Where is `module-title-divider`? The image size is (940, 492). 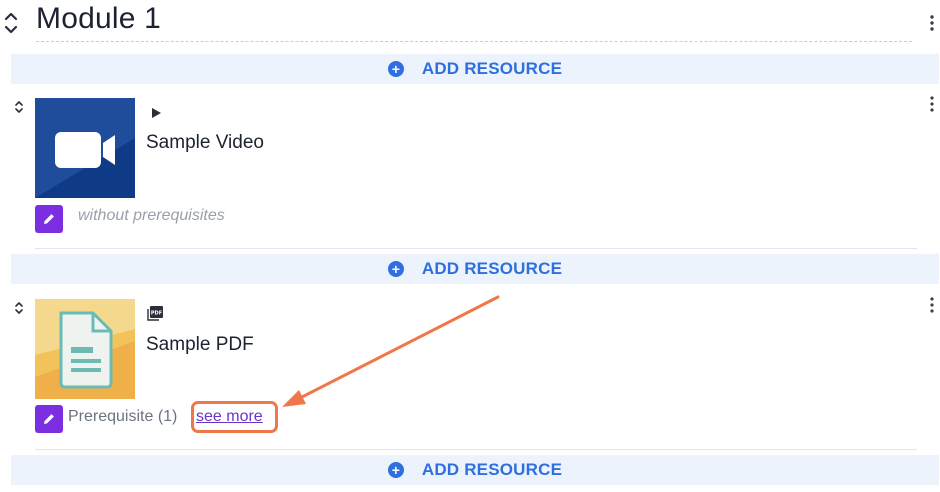 module-title-divider is located at coordinates (474, 41).